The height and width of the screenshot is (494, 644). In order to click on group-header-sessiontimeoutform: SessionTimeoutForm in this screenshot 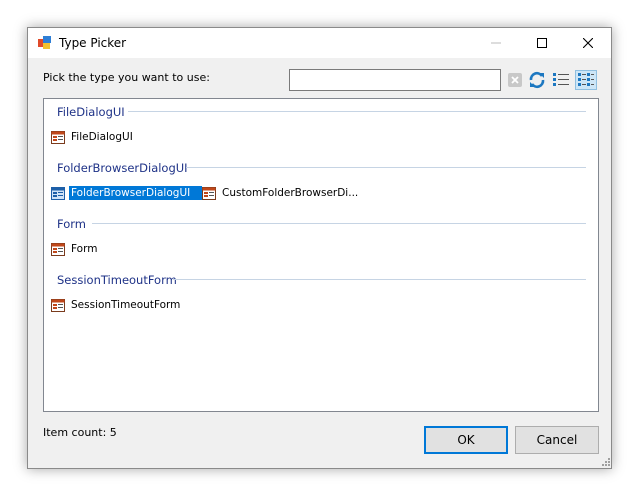, I will do `click(117, 280)`.